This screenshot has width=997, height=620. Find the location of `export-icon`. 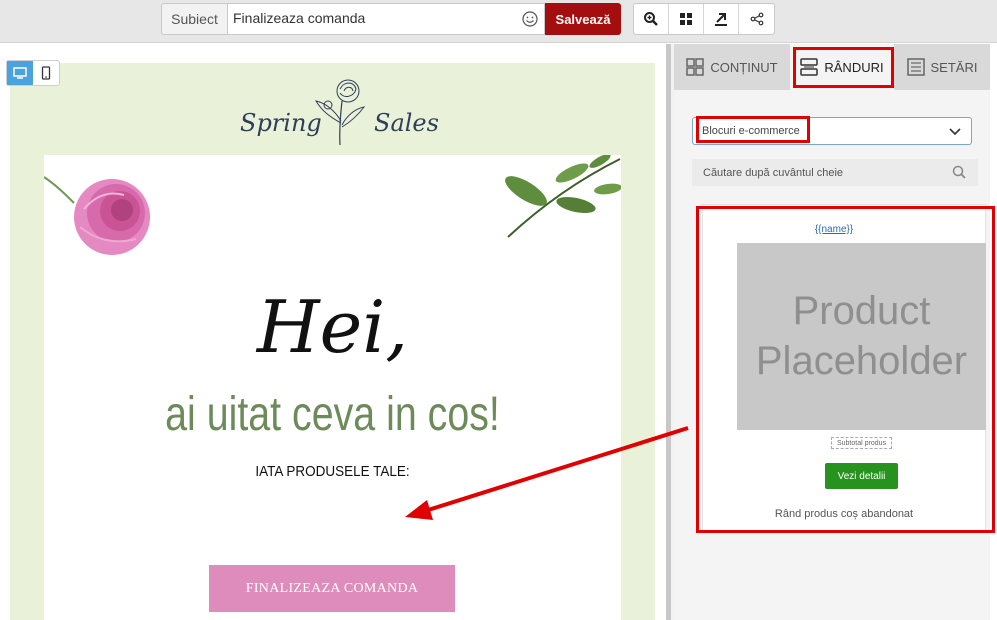

export-icon is located at coordinates (721, 19).